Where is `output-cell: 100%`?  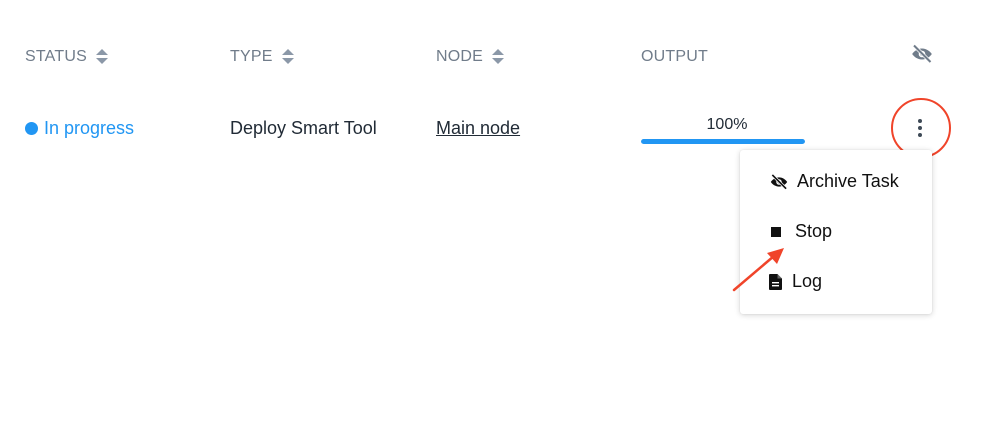 output-cell: 100% is located at coordinates (723, 130).